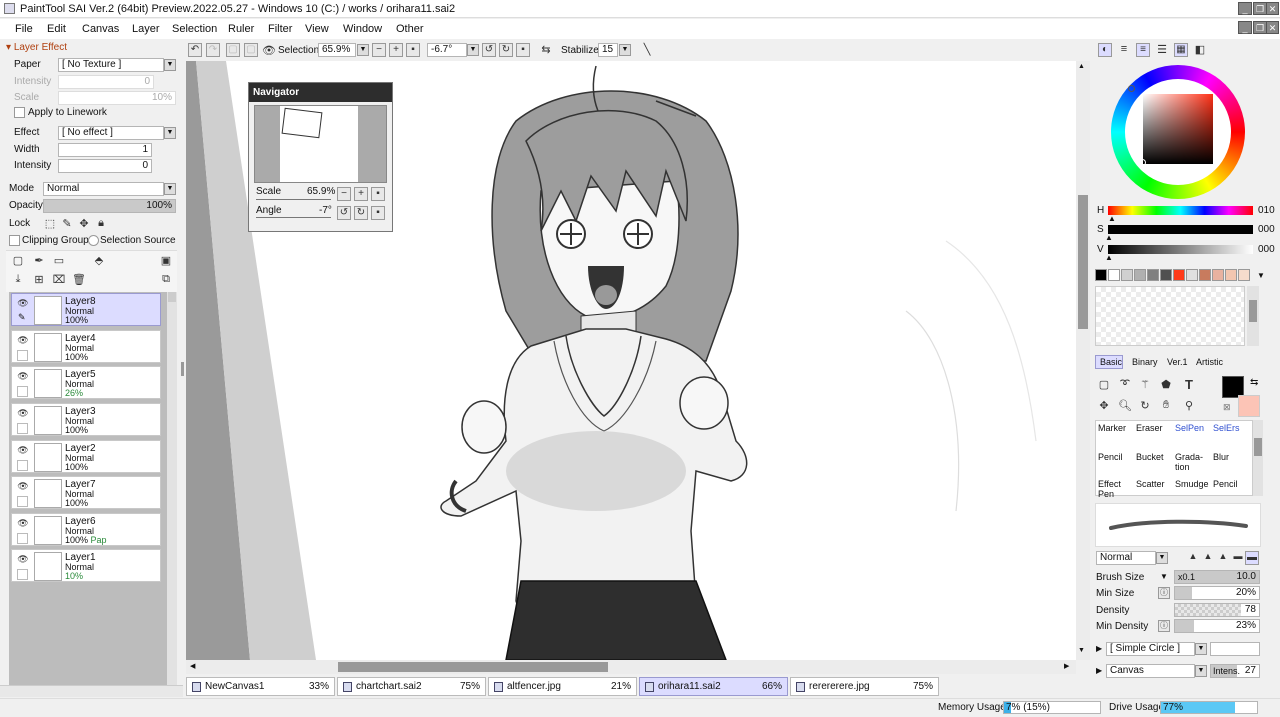  Describe the element at coordinates (631, 667) in the screenshot. I see `canvas-hscrollbar: ◀ ▶` at that location.